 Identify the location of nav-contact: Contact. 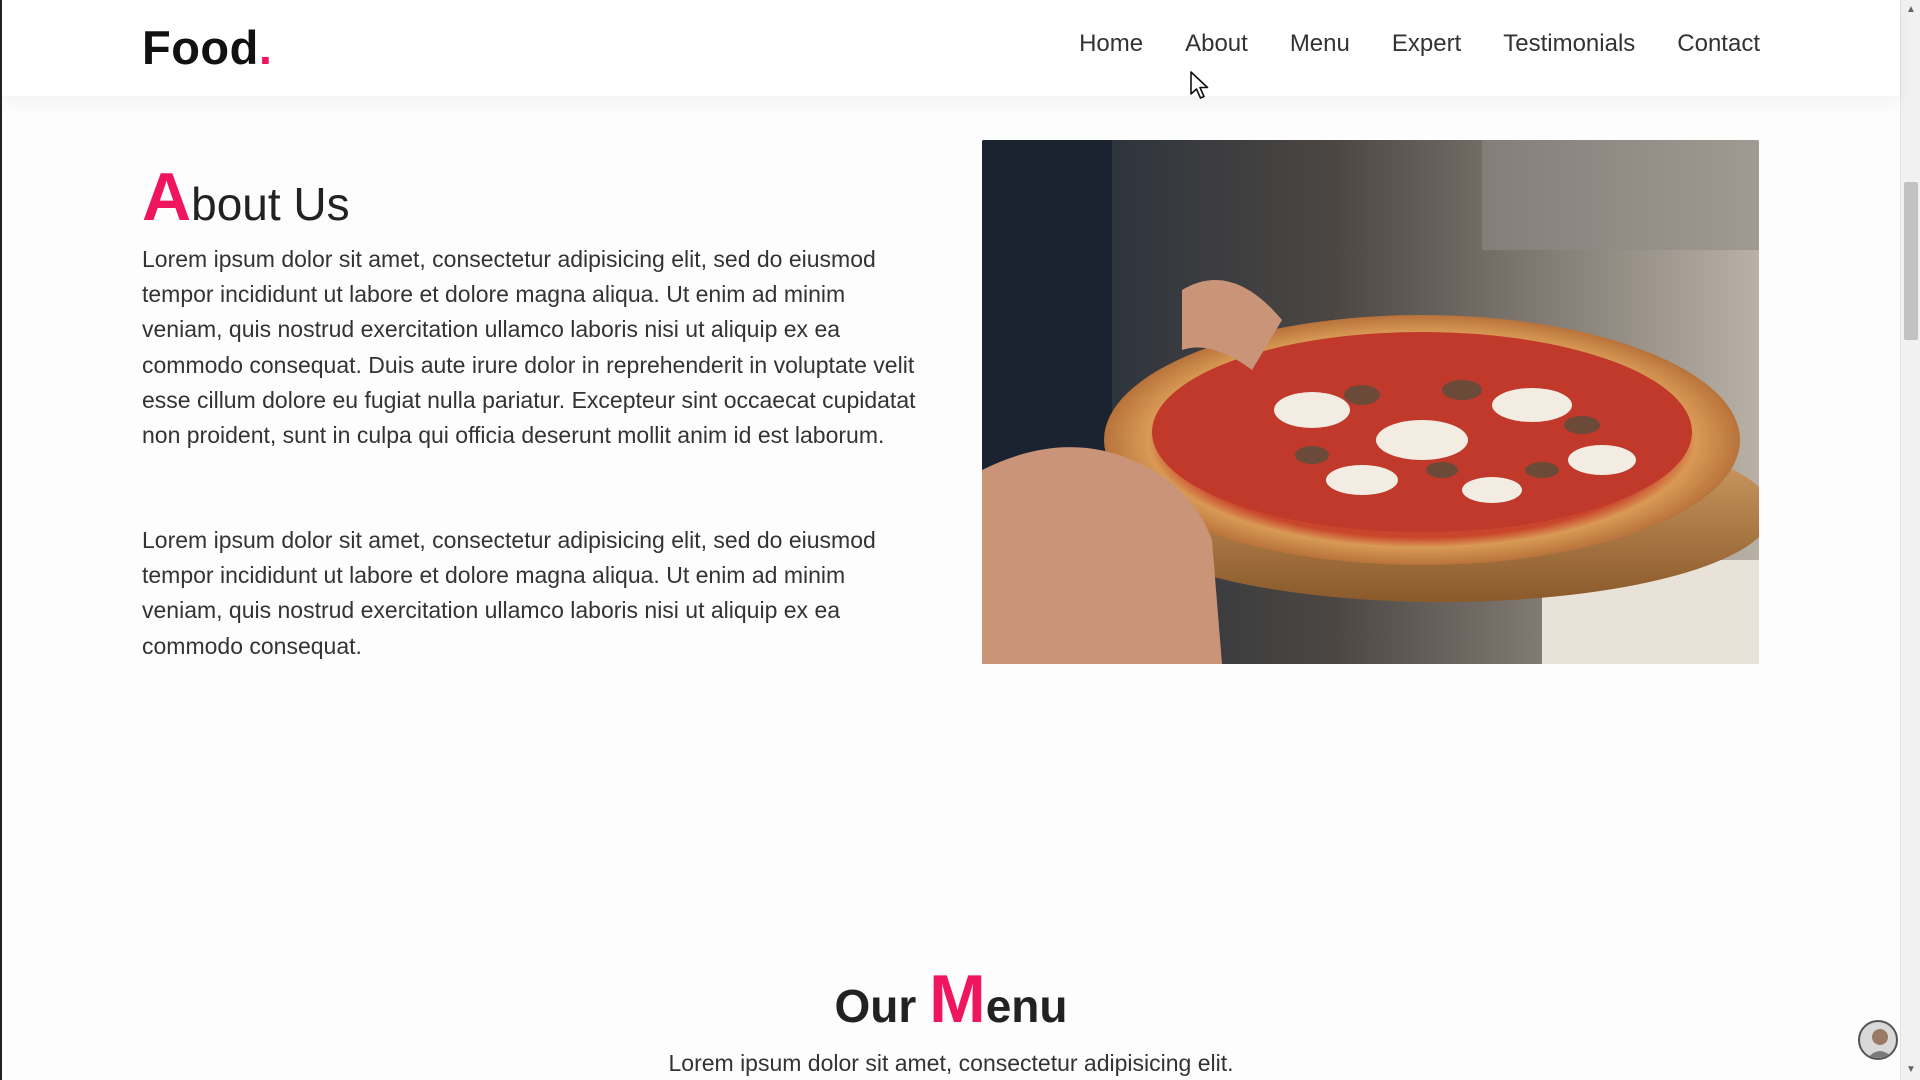
(1718, 44).